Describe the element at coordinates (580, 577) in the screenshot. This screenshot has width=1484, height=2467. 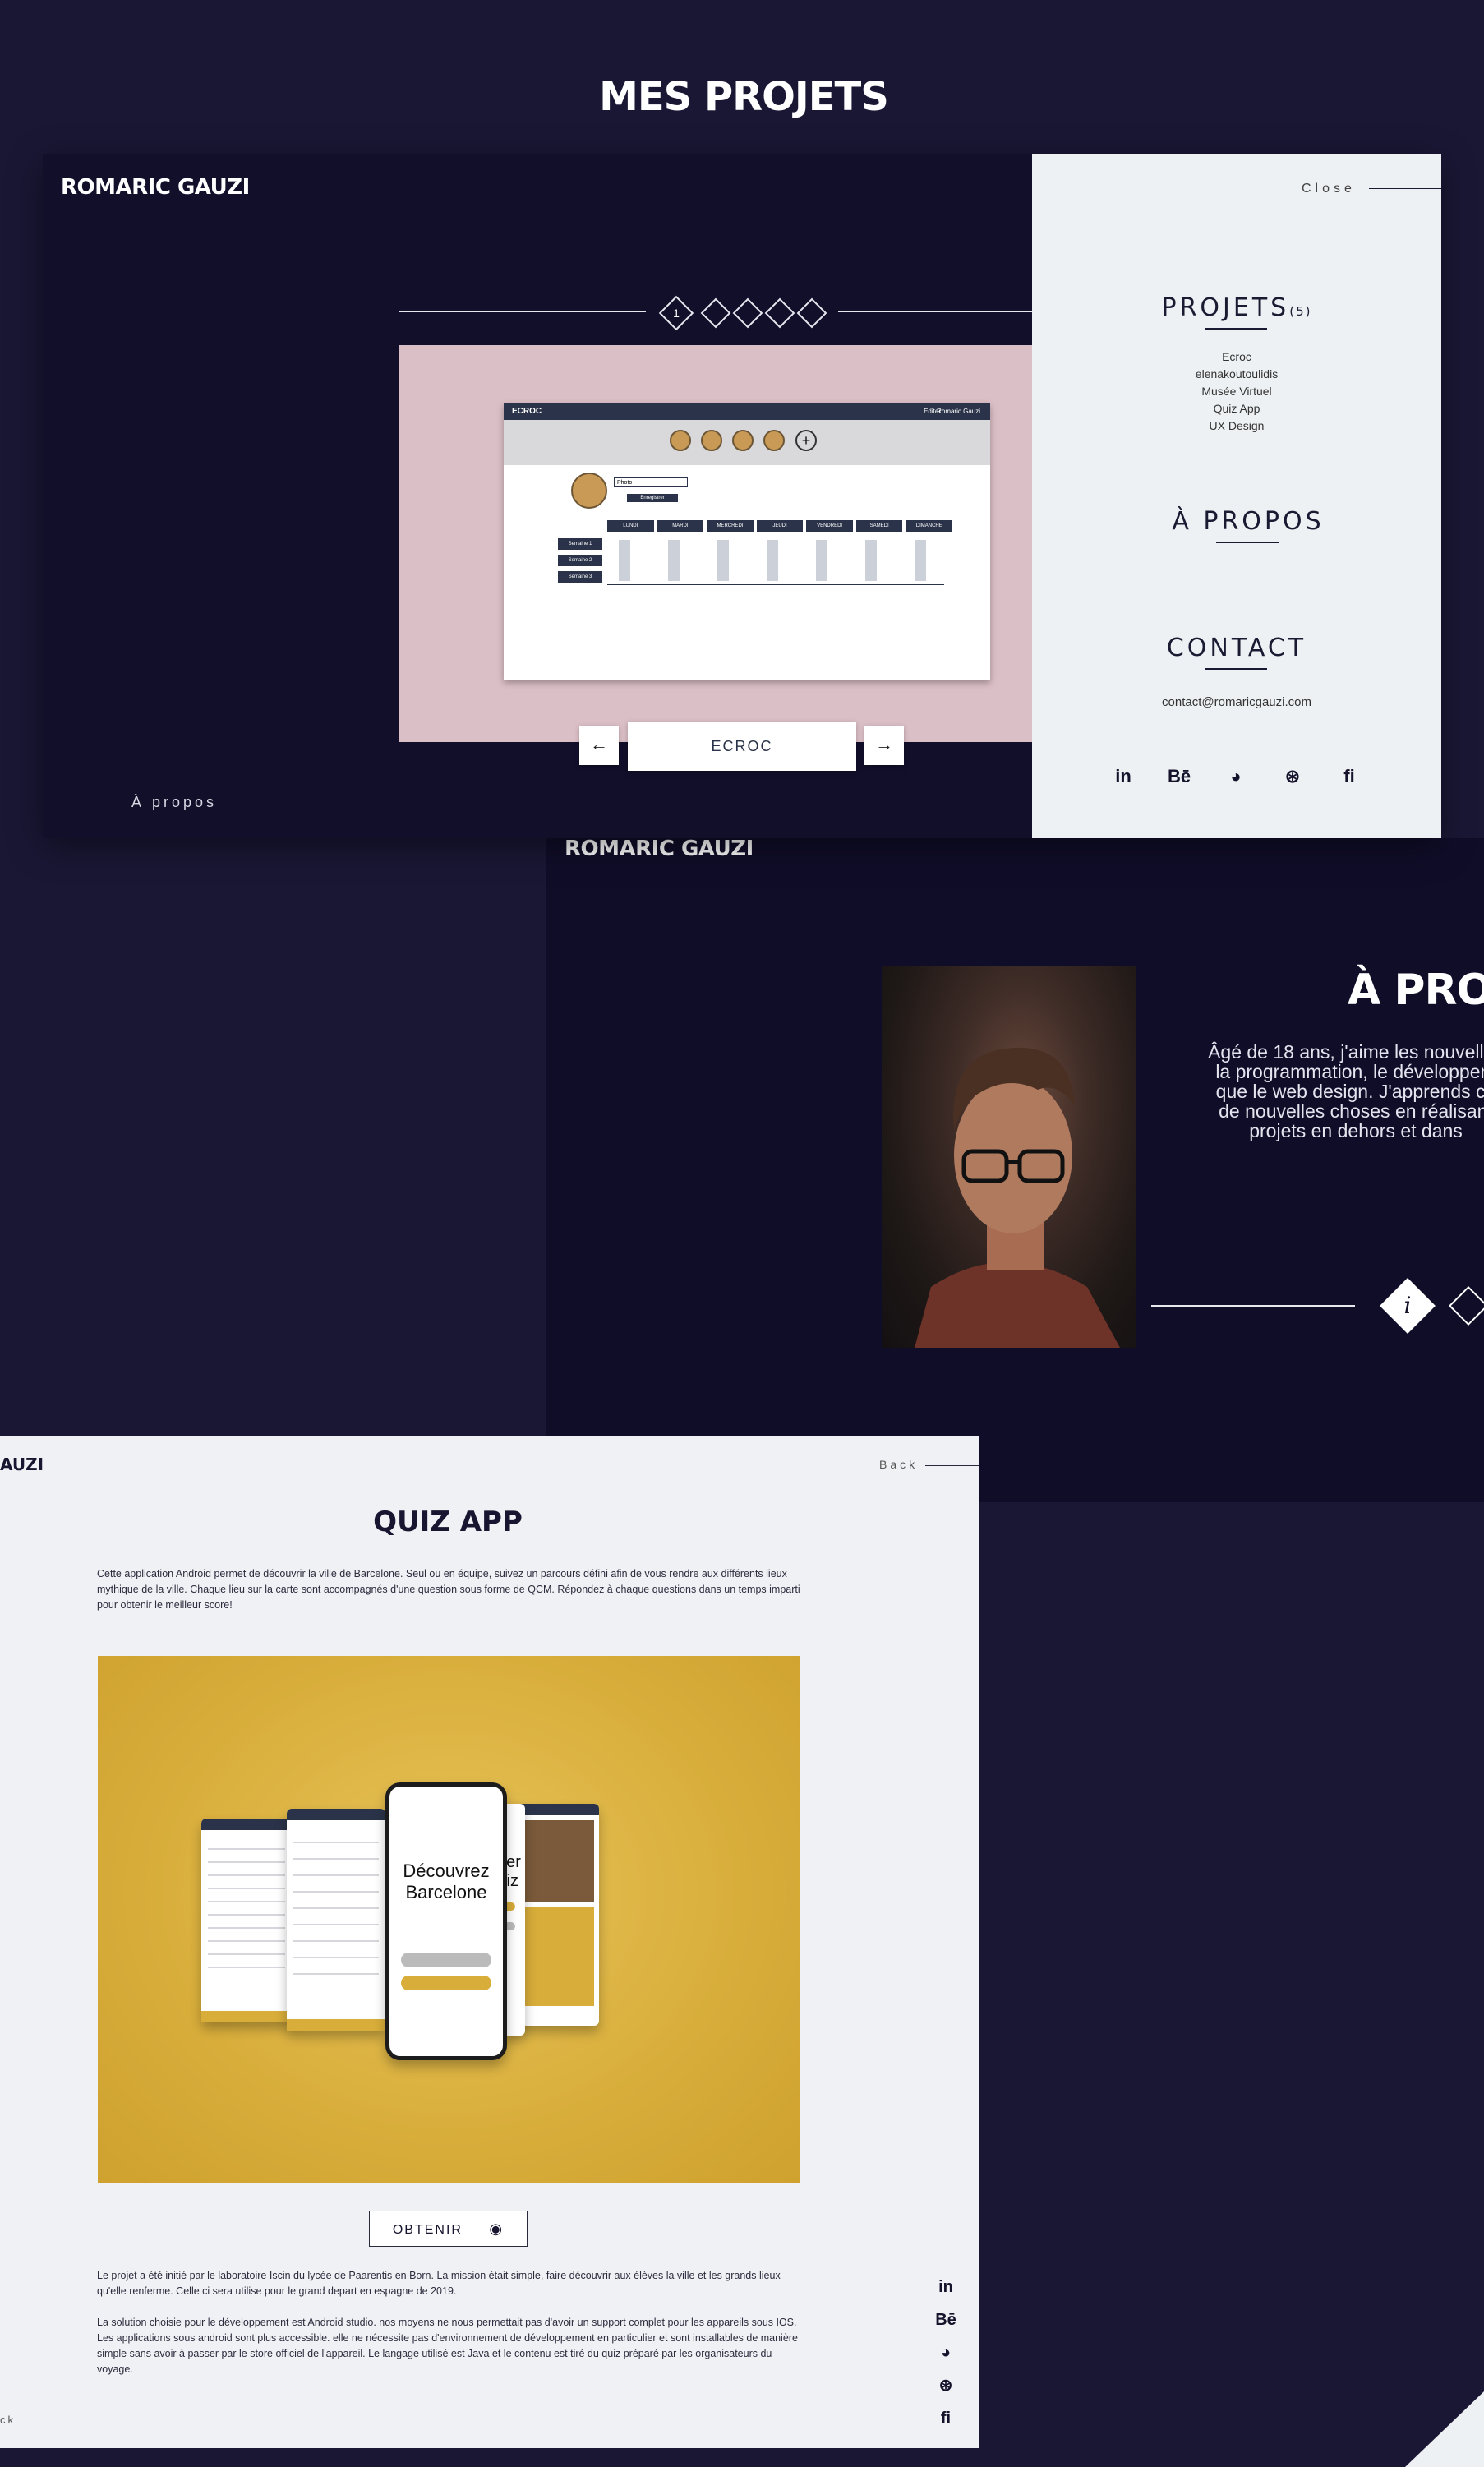
I see `mockup-row-label: Semaine 3` at that location.